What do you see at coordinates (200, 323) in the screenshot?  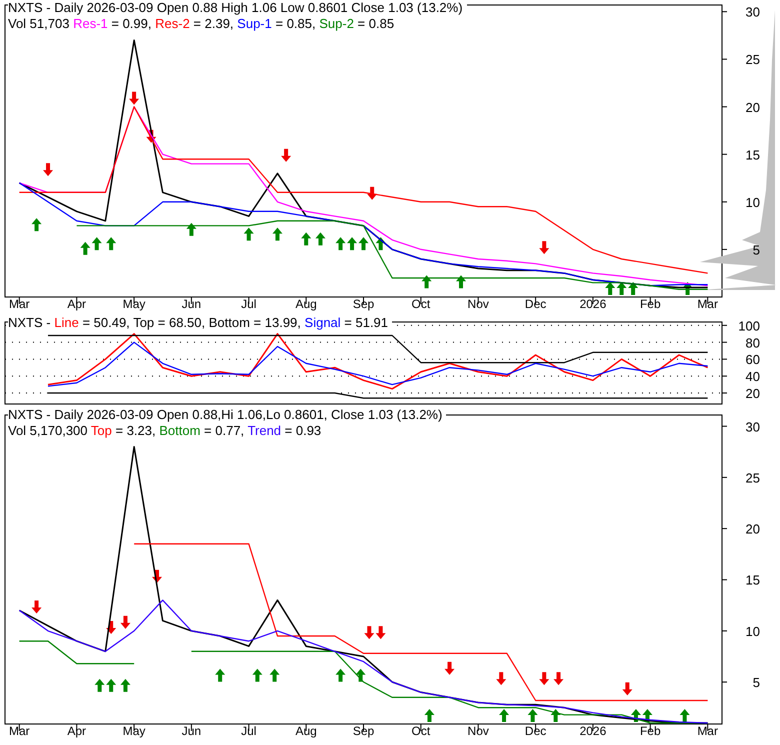 I see `legend-text: NXTS - Line = 50.49, Top = 68.50, Bottom = 13.99, Signal = 51.91` at bounding box center [200, 323].